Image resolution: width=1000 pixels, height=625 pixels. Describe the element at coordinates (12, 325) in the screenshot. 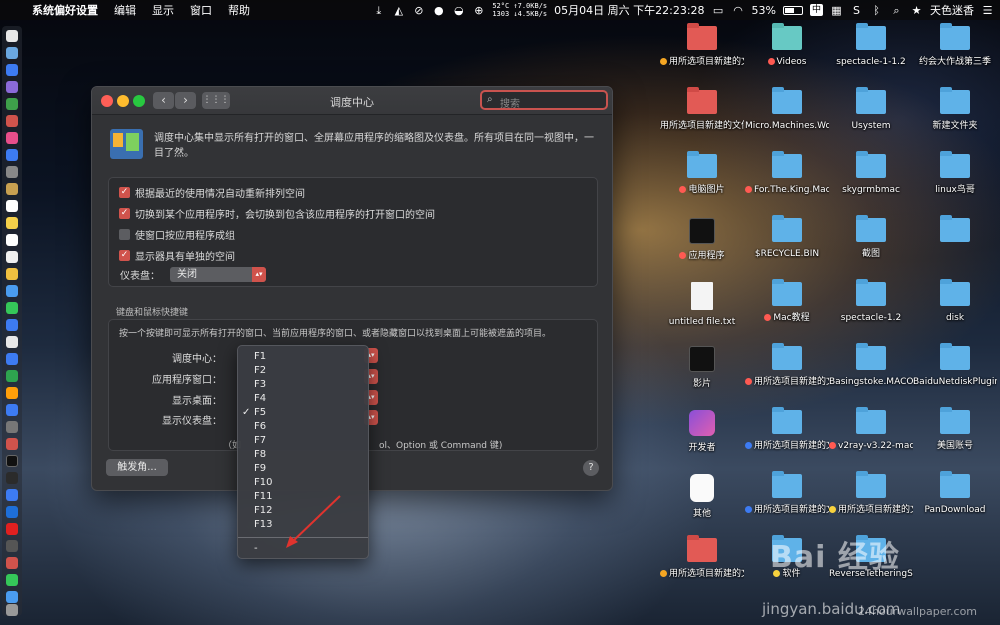

I see `facetime-icon` at that location.